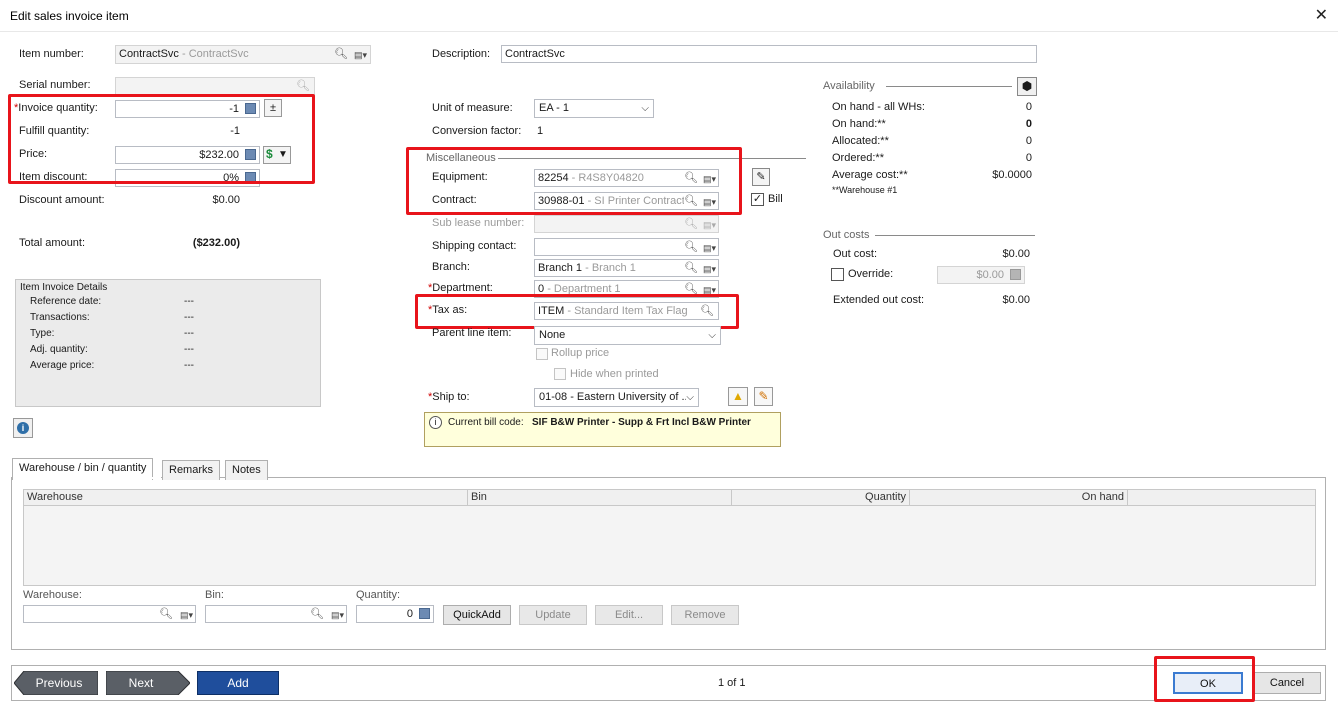 This screenshot has height=713, width=1338. I want to click on detail-label: Adj. quantity:, so click(59, 349).